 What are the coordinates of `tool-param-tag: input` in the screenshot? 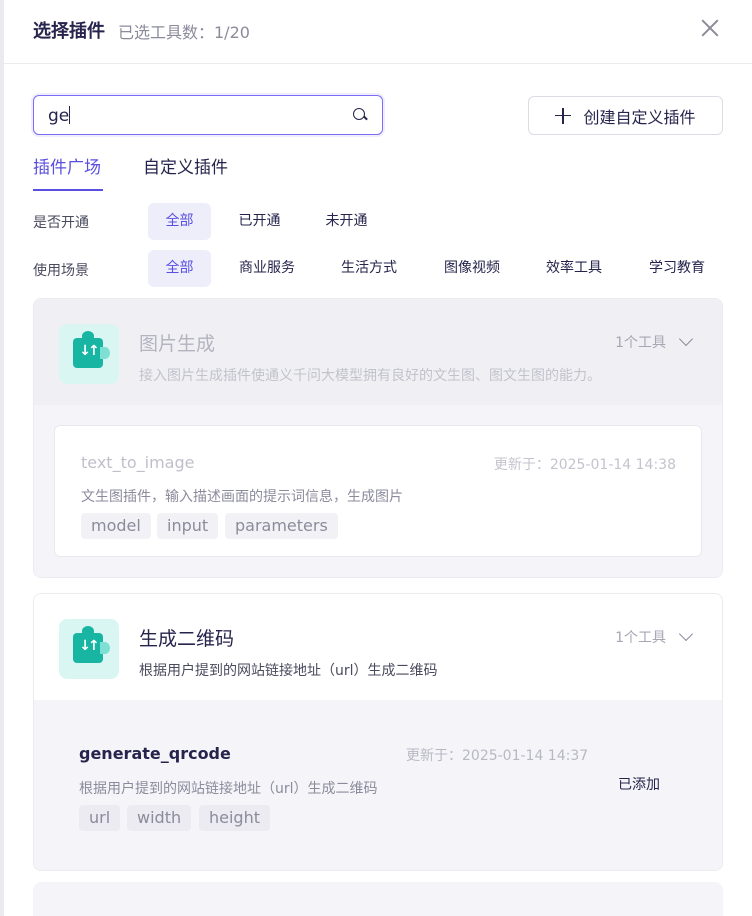 It's located at (188, 526).